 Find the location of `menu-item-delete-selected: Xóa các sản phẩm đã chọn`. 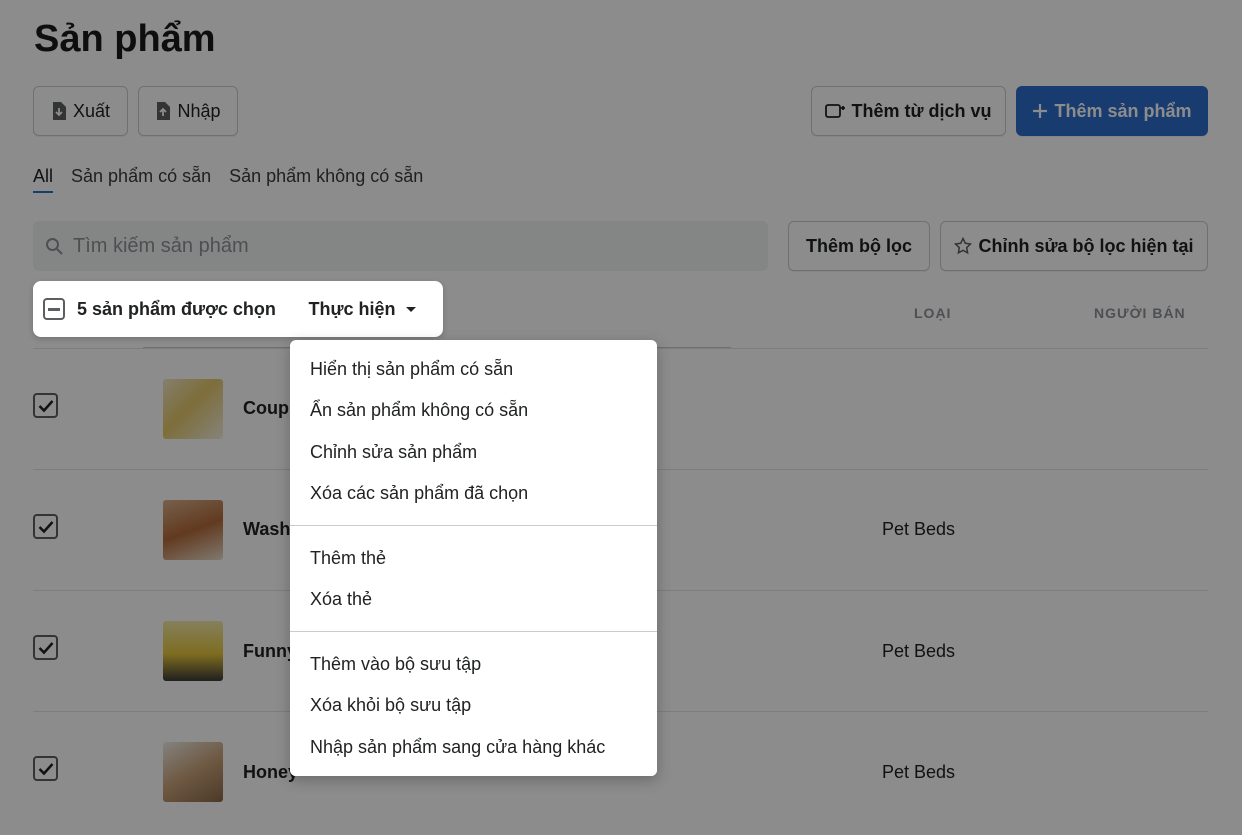

menu-item-delete-selected: Xóa các sản phẩm đã chọn is located at coordinates (419, 493).